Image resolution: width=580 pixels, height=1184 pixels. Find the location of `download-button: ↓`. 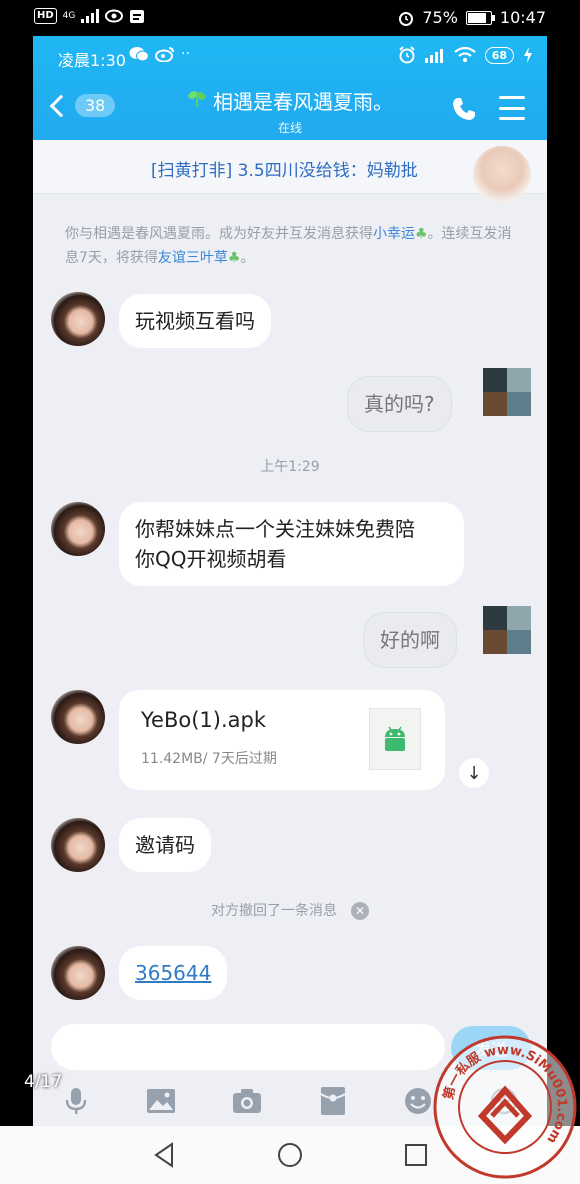

download-button: ↓ is located at coordinates (474, 773).